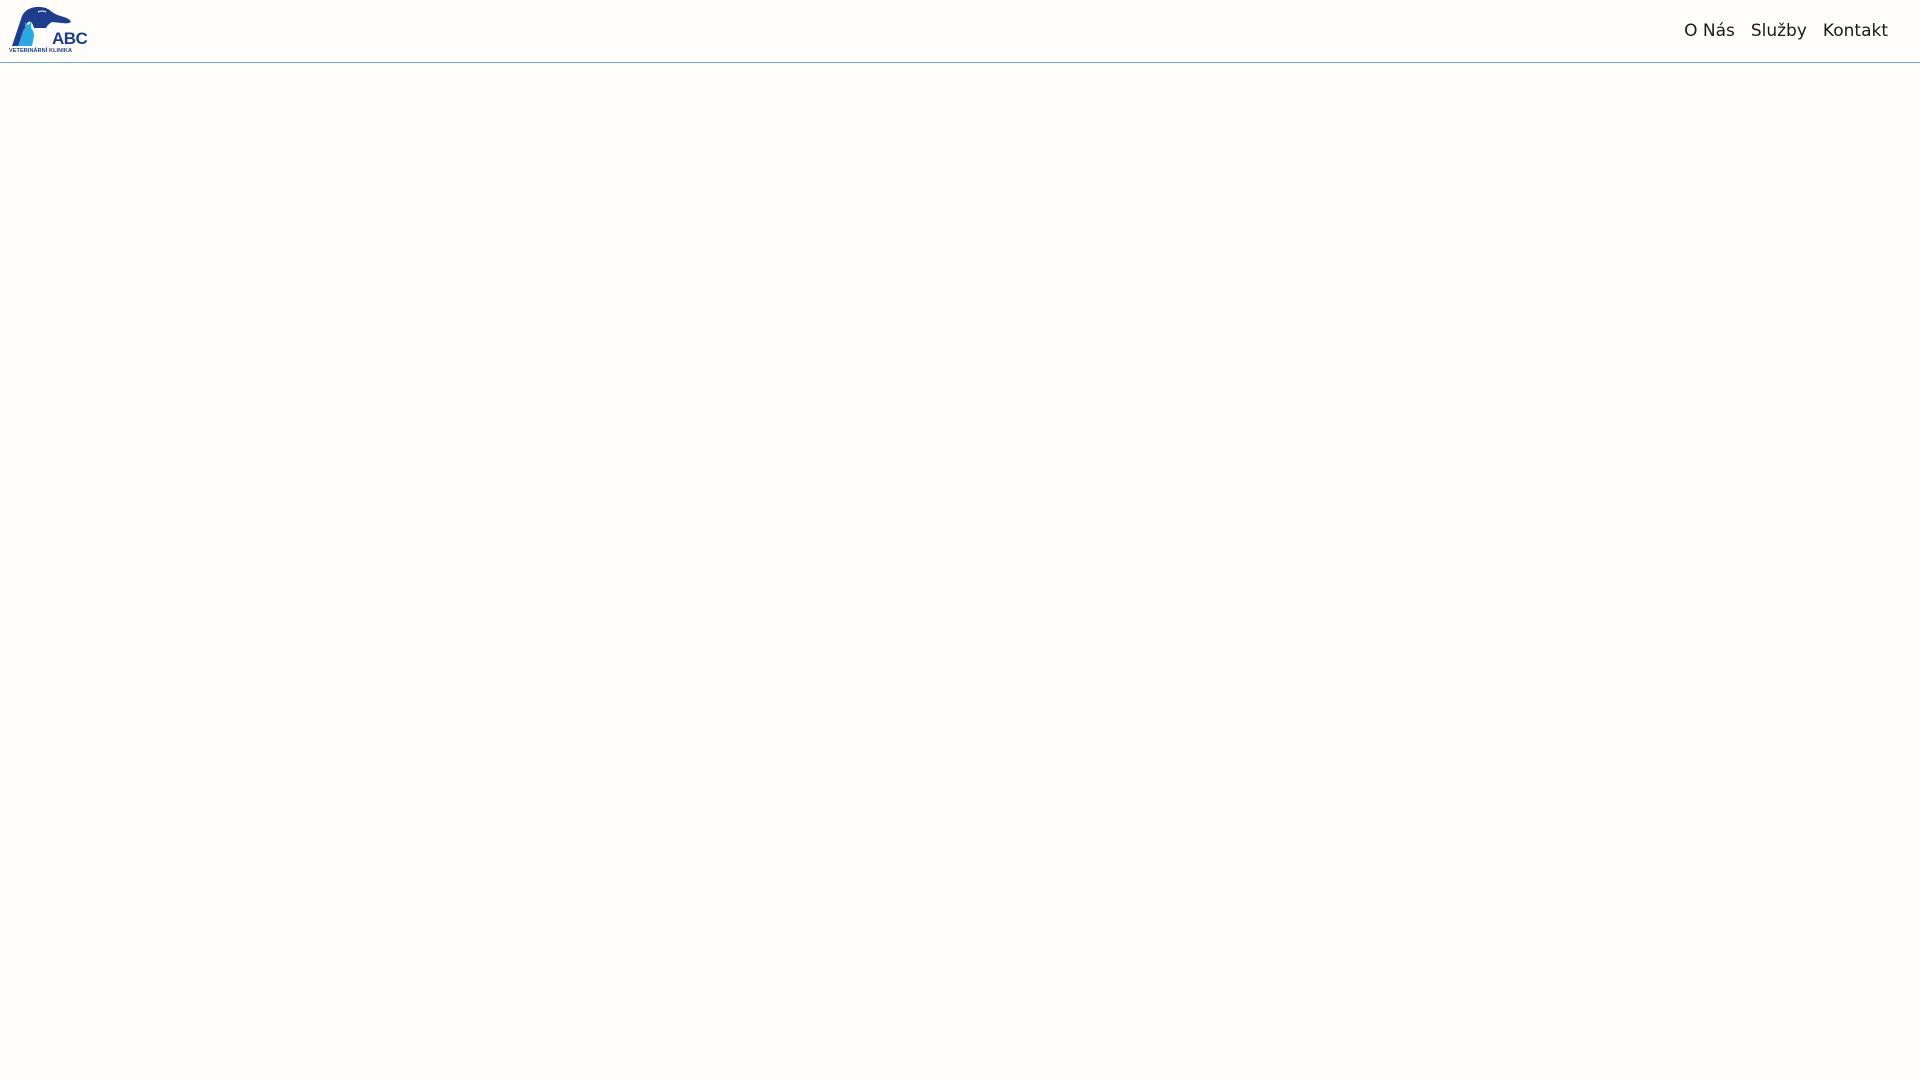  What do you see at coordinates (1779, 31) in the screenshot?
I see `nav-item-sluzby: Služby` at bounding box center [1779, 31].